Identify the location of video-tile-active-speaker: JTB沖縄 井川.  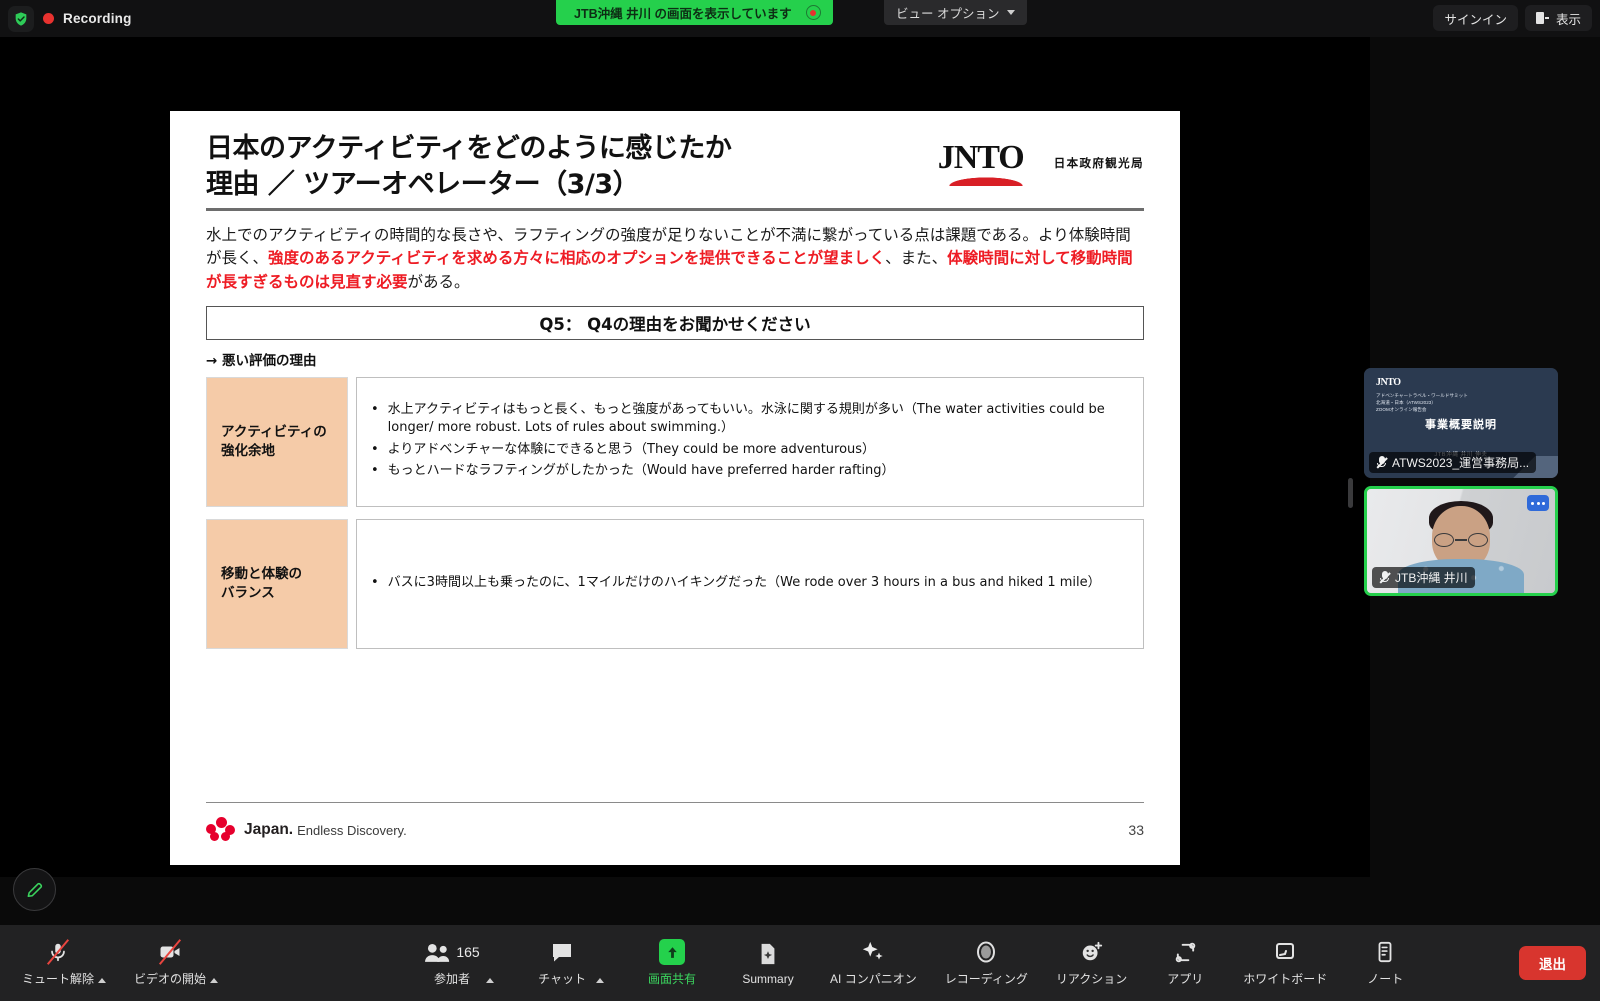
(1461, 541).